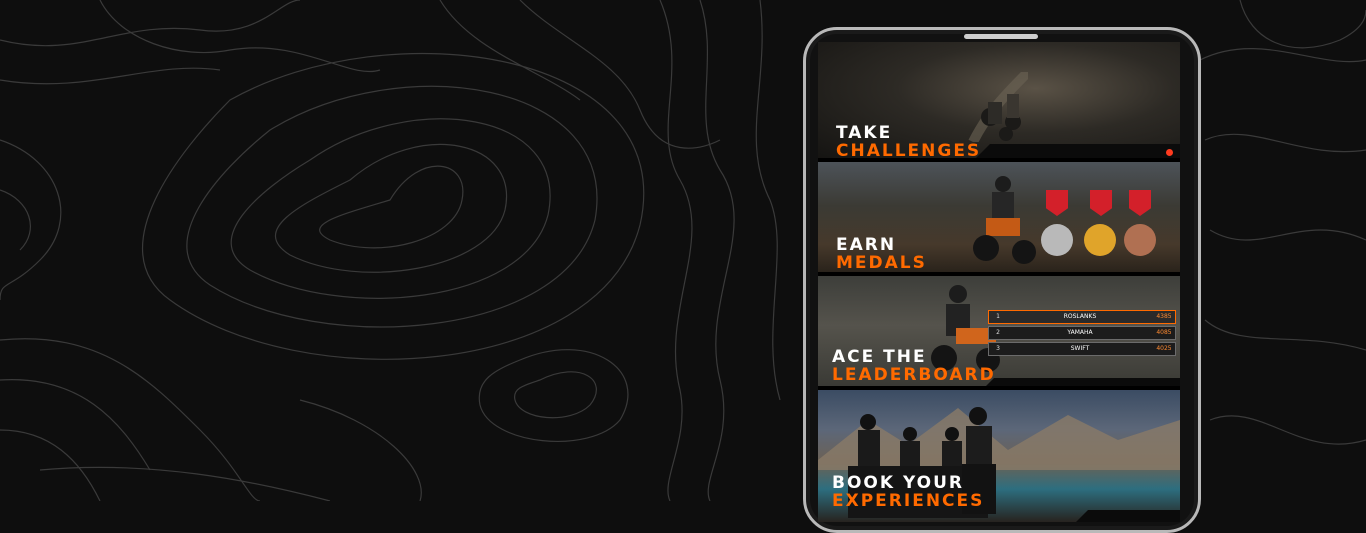 This screenshot has height=533, width=1366. I want to click on indicator-dot, so click(1169, 152).